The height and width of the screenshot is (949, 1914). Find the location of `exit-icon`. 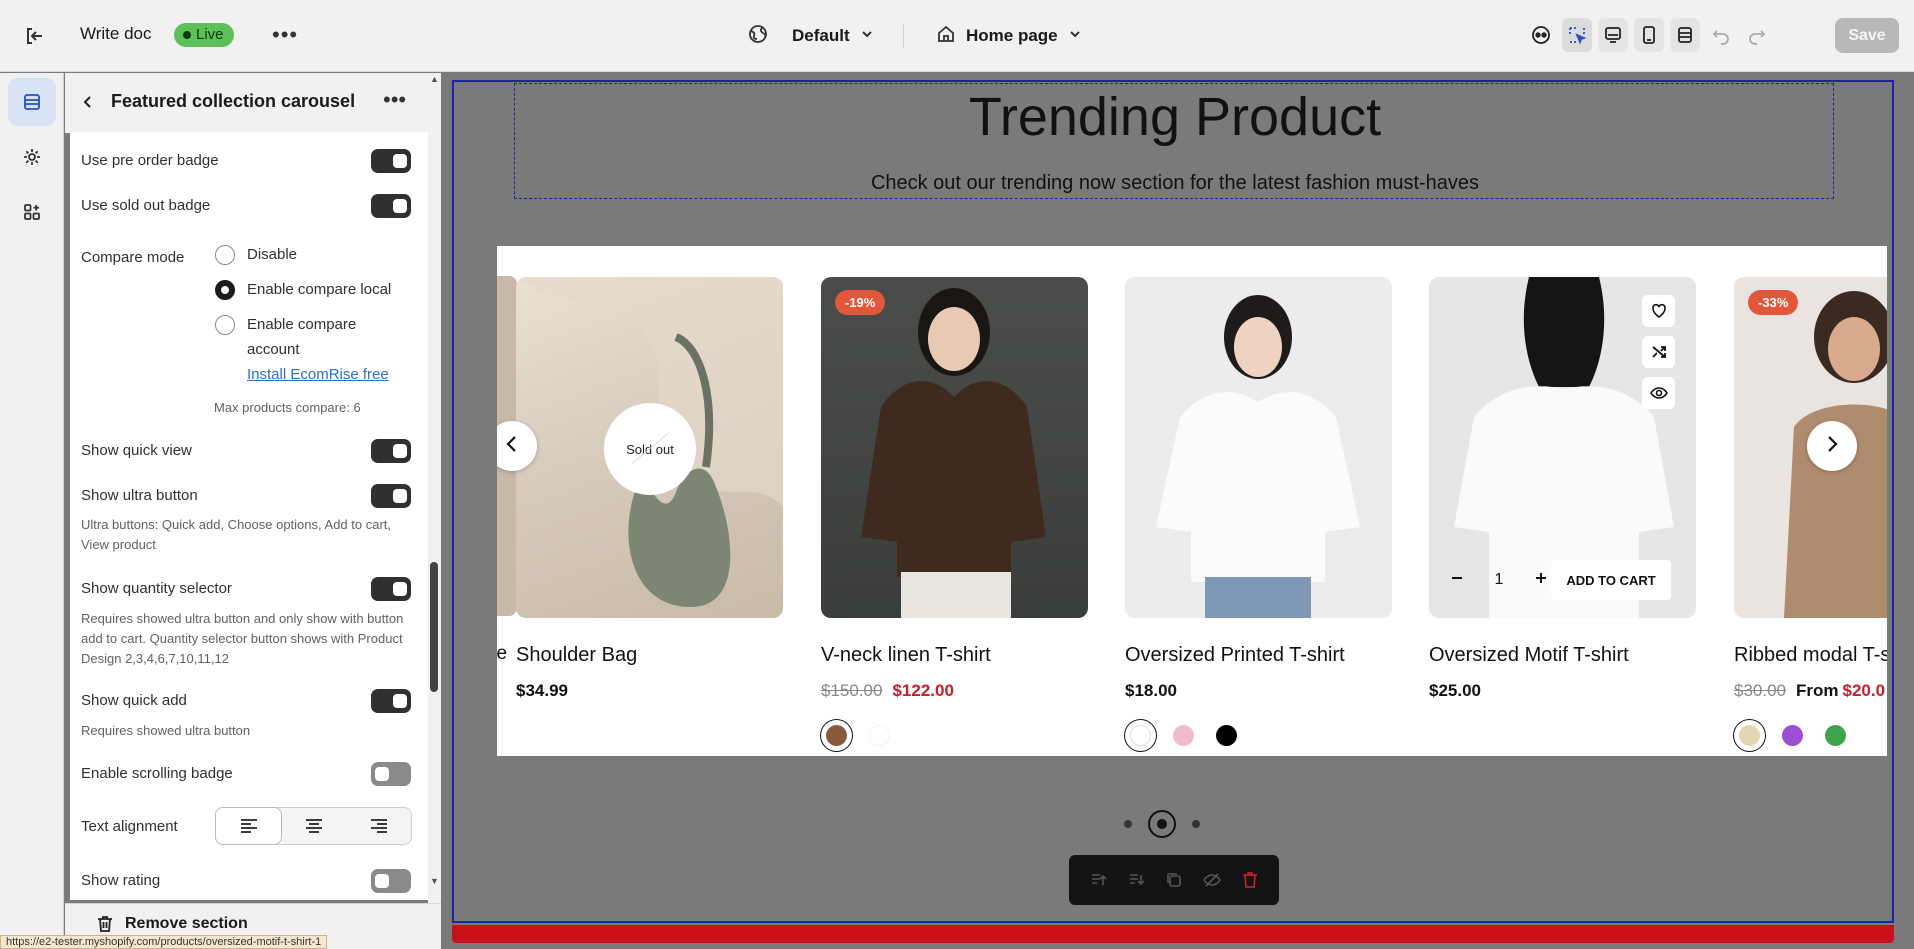

exit-icon is located at coordinates (34, 36).